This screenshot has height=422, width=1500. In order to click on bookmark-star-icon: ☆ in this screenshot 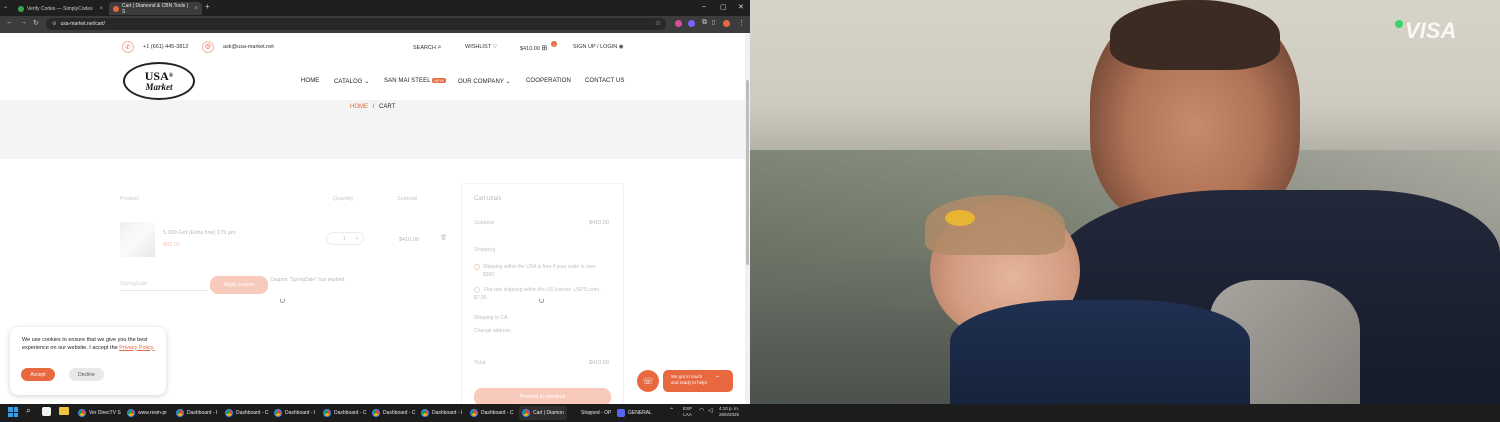, I will do `click(658, 23)`.